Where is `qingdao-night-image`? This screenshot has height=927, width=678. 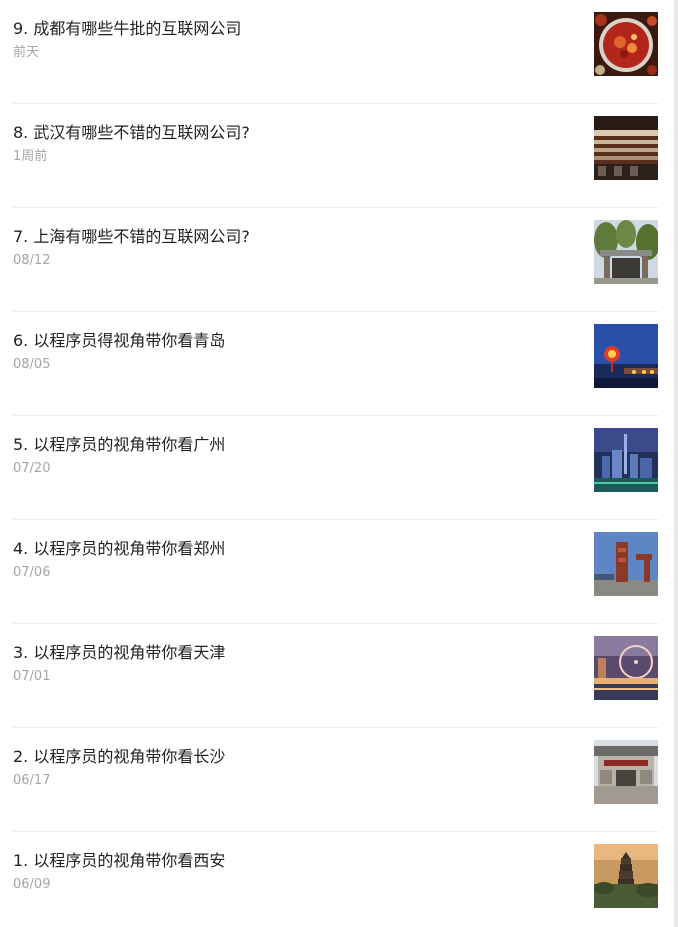 qingdao-night-image is located at coordinates (626, 356).